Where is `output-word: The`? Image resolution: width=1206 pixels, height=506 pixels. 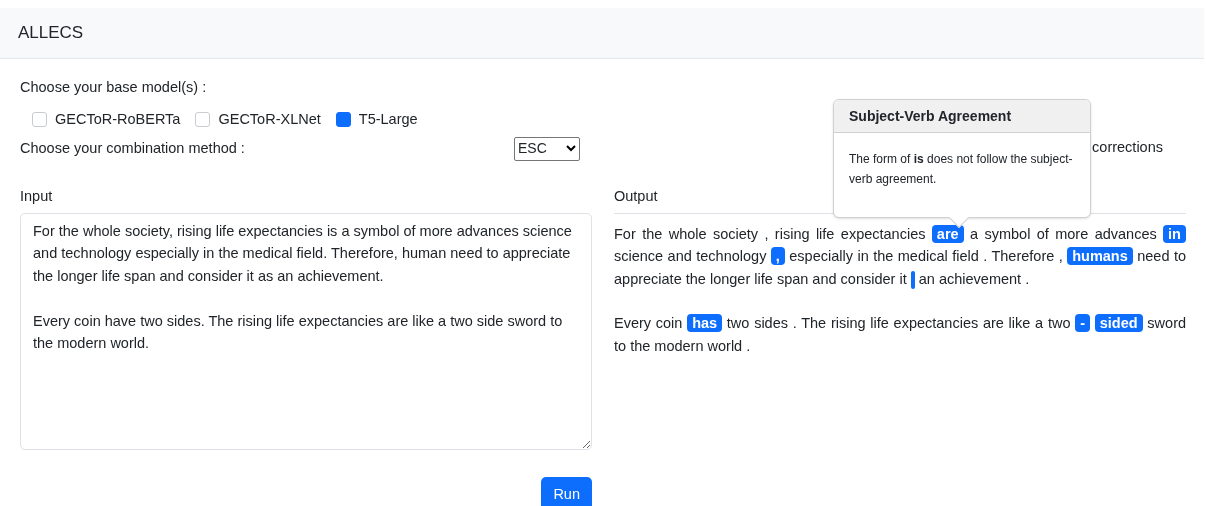
output-word: The is located at coordinates (814, 323).